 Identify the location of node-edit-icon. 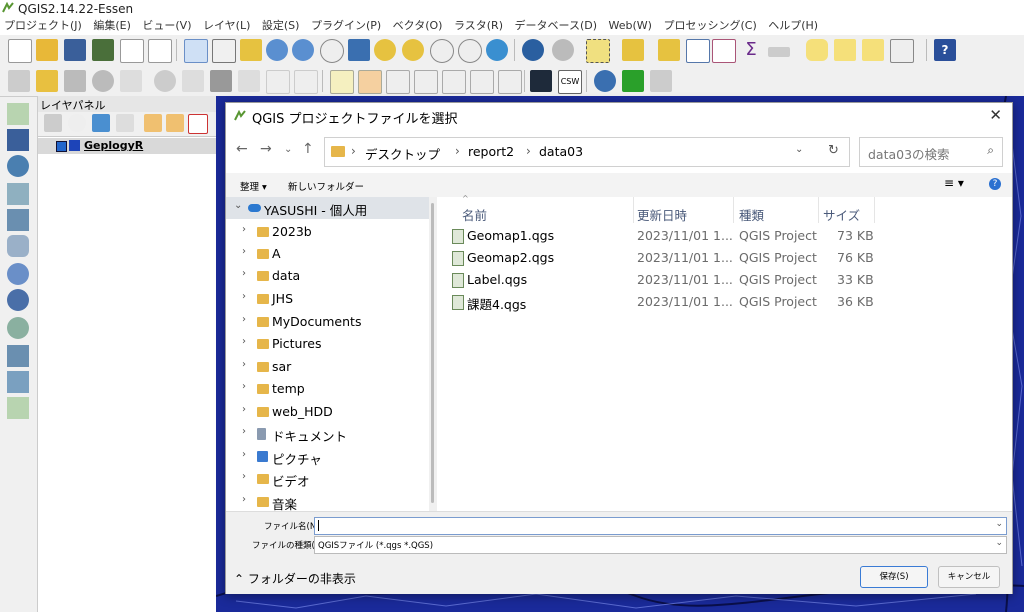
(193, 81).